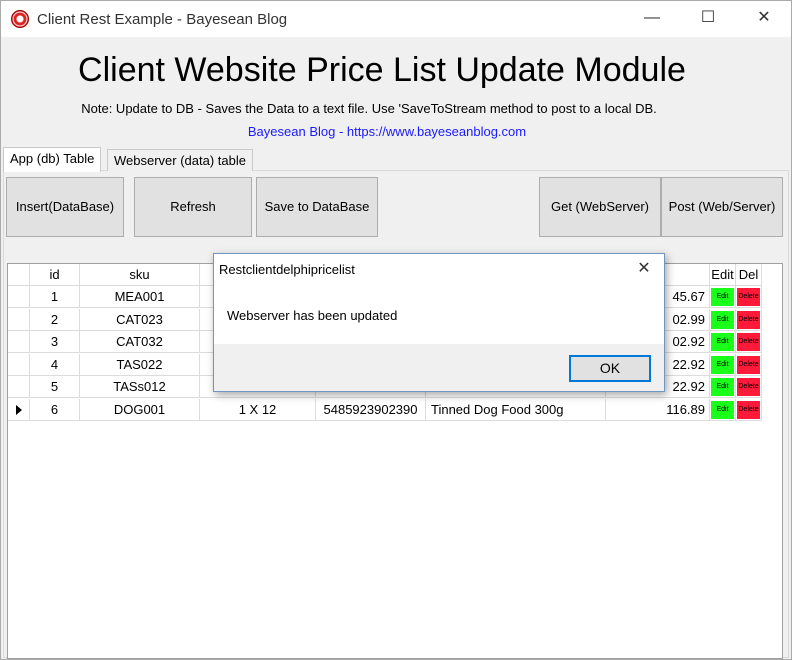 This screenshot has height=660, width=792. Describe the element at coordinates (439, 315) in the screenshot. I see `dialog-body: Webserver has been updated` at that location.